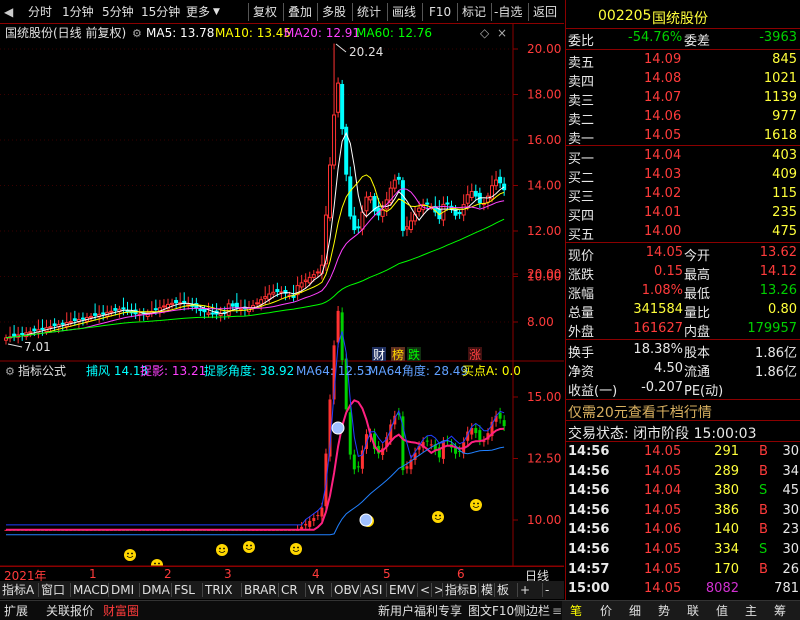 This screenshot has height=620, width=800. What do you see at coordinates (751, 611) in the screenshot?
I see `nav-zhu: 主` at bounding box center [751, 611].